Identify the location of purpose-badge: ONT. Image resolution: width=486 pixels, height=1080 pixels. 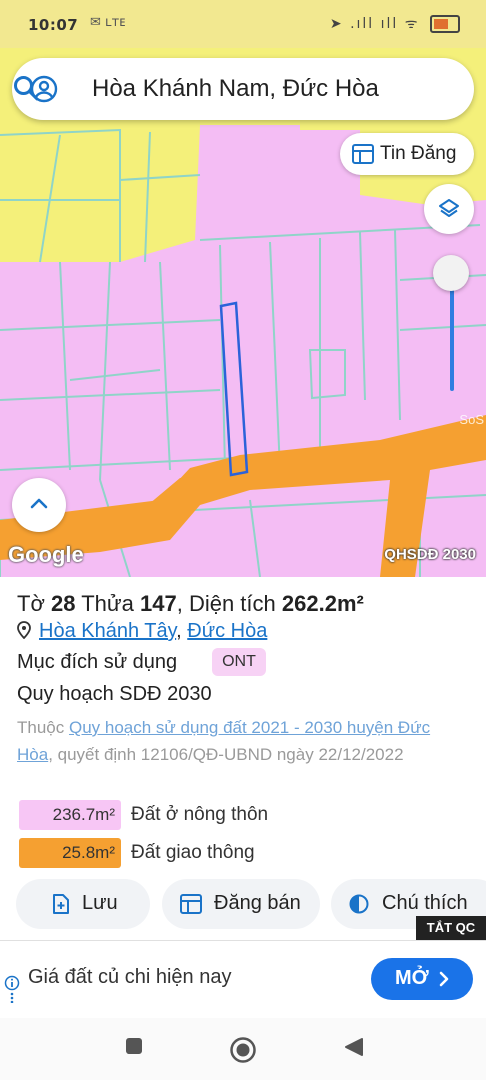
(239, 662).